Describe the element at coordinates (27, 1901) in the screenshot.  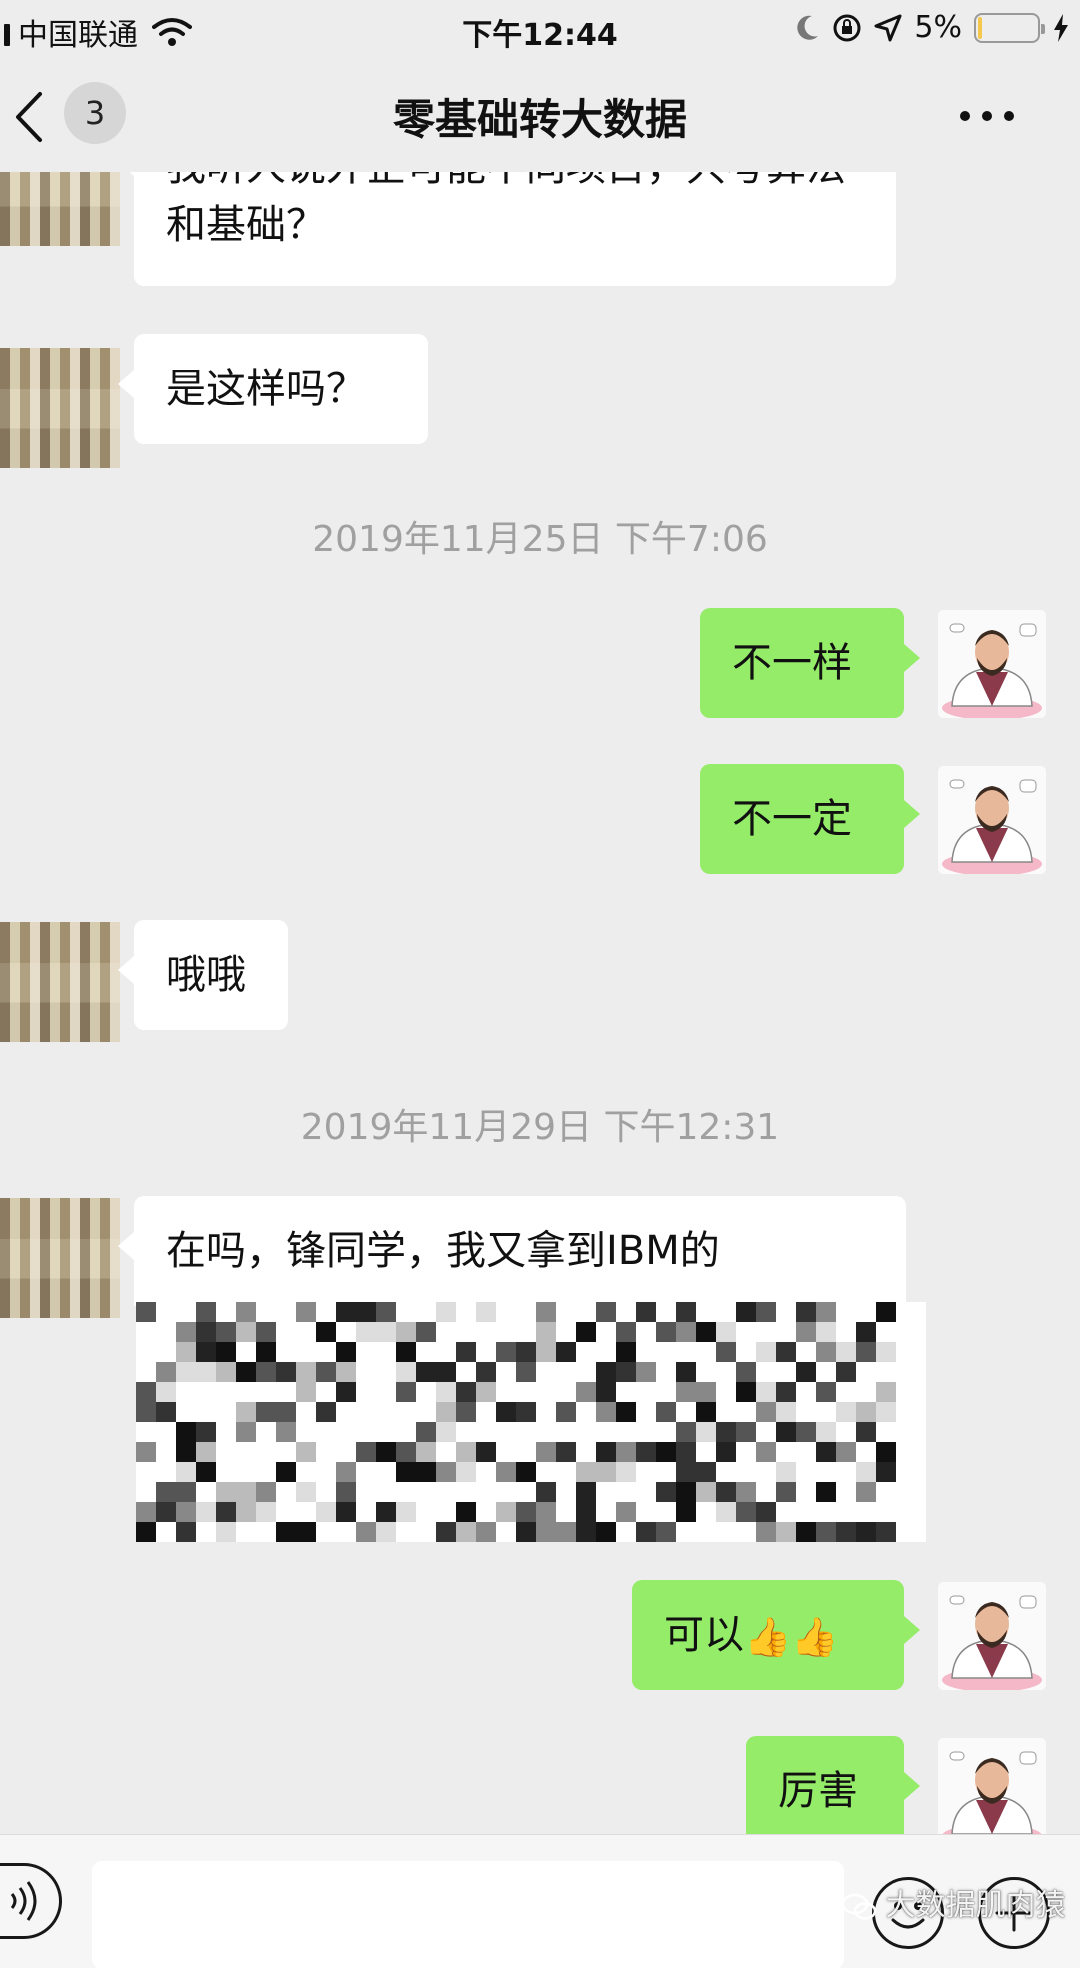
I see `voice-icon` at that location.